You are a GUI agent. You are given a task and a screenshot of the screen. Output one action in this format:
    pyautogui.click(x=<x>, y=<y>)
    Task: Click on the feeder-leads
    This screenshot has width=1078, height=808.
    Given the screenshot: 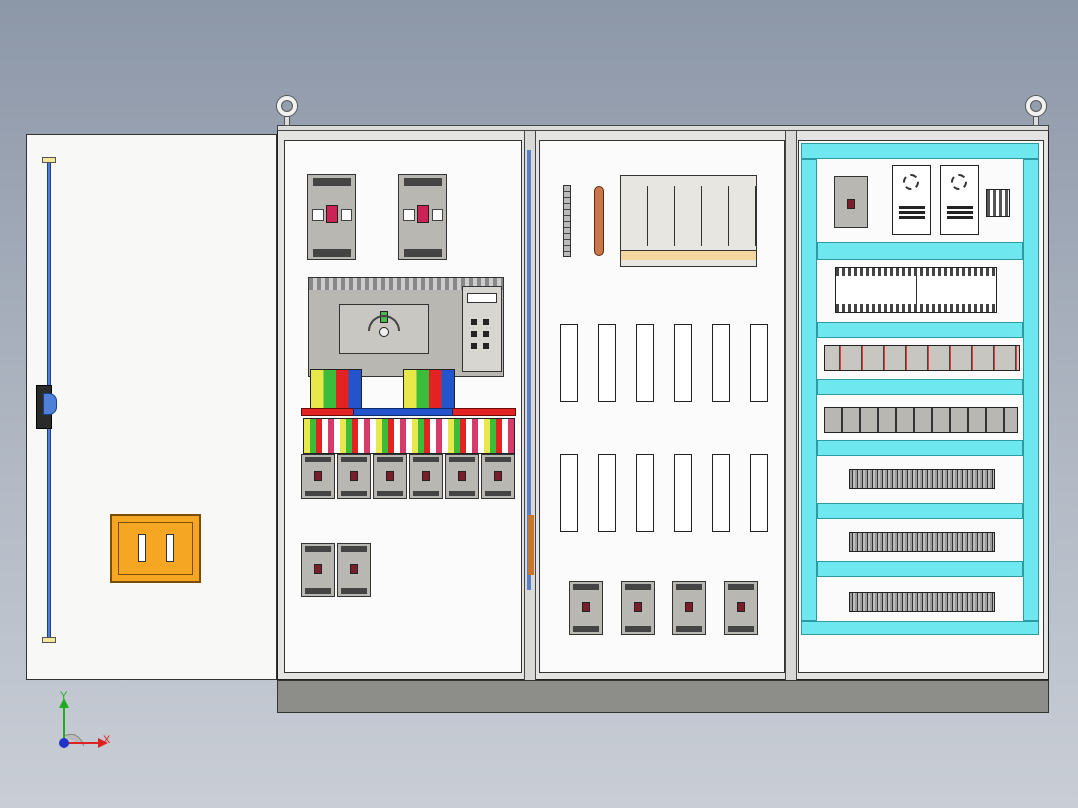 What is the action you would take?
    pyautogui.click(x=409, y=436)
    